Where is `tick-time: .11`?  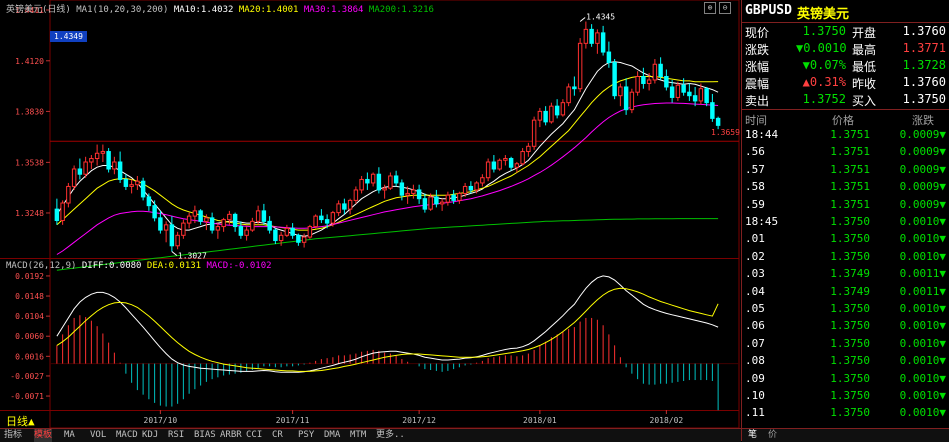
tick-time: .11 is located at coordinates (755, 413).